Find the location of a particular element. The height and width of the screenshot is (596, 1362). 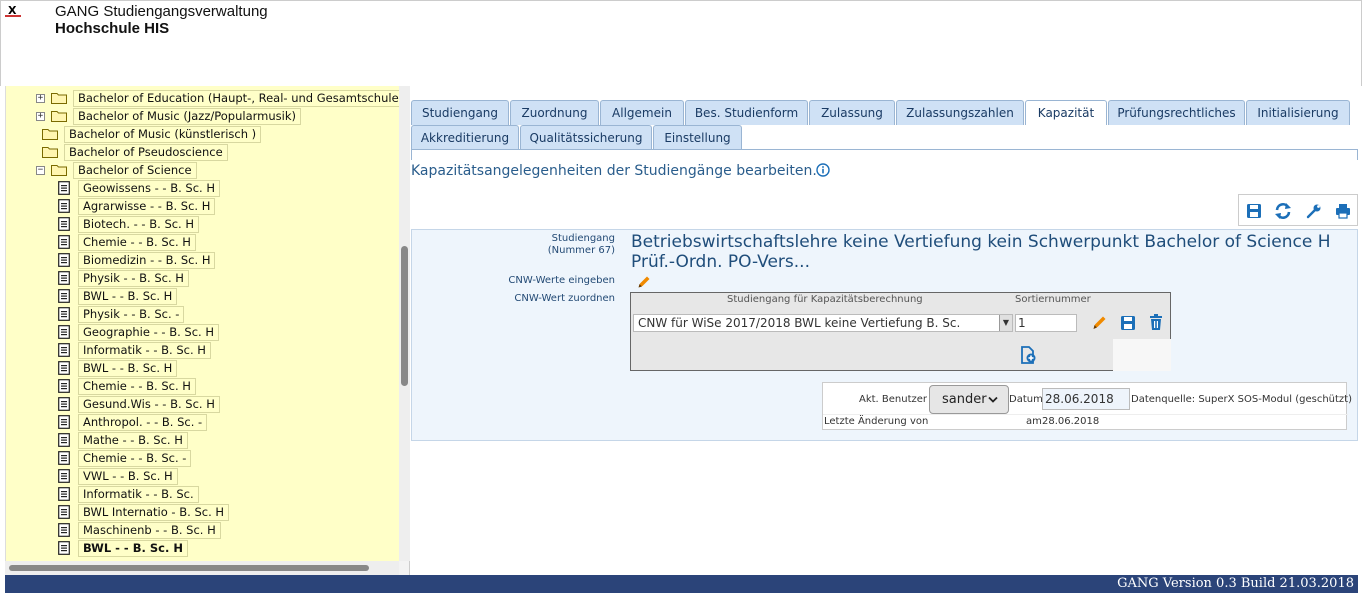

tree-item: Informatik - - B. Sc. H is located at coordinates (134, 350).